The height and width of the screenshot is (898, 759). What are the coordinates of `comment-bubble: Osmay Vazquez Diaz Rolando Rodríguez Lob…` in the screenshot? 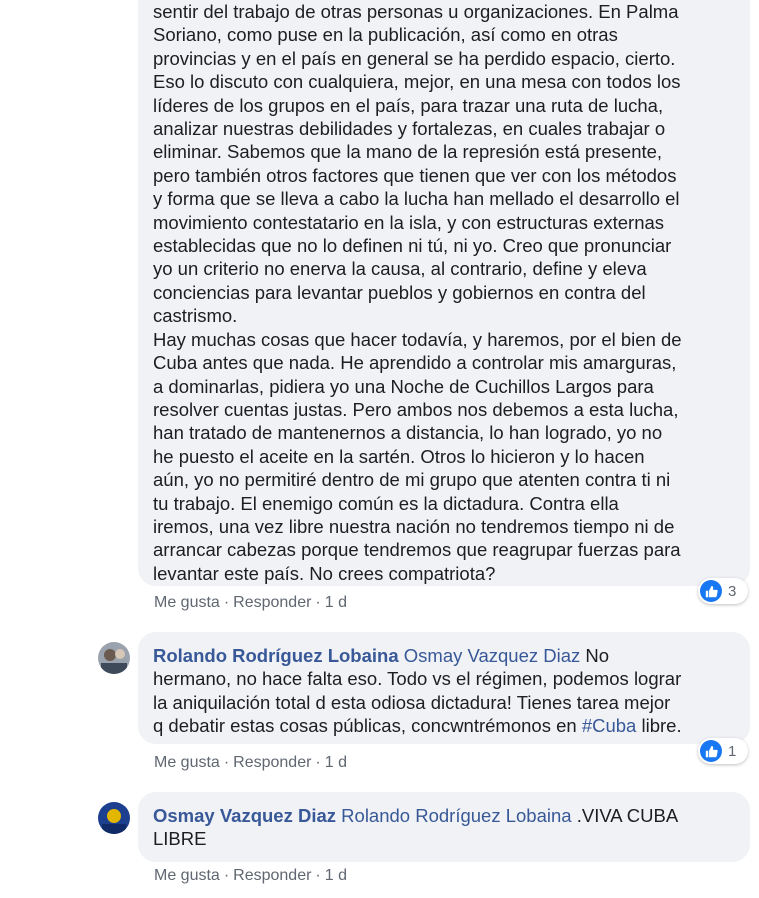 It's located at (444, 827).